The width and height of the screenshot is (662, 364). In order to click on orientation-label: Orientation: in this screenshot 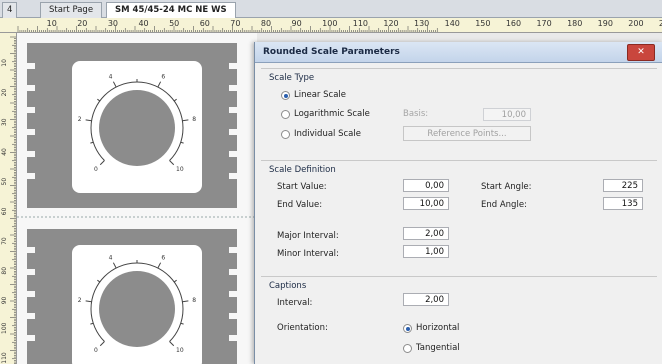, I will do `click(302, 328)`.